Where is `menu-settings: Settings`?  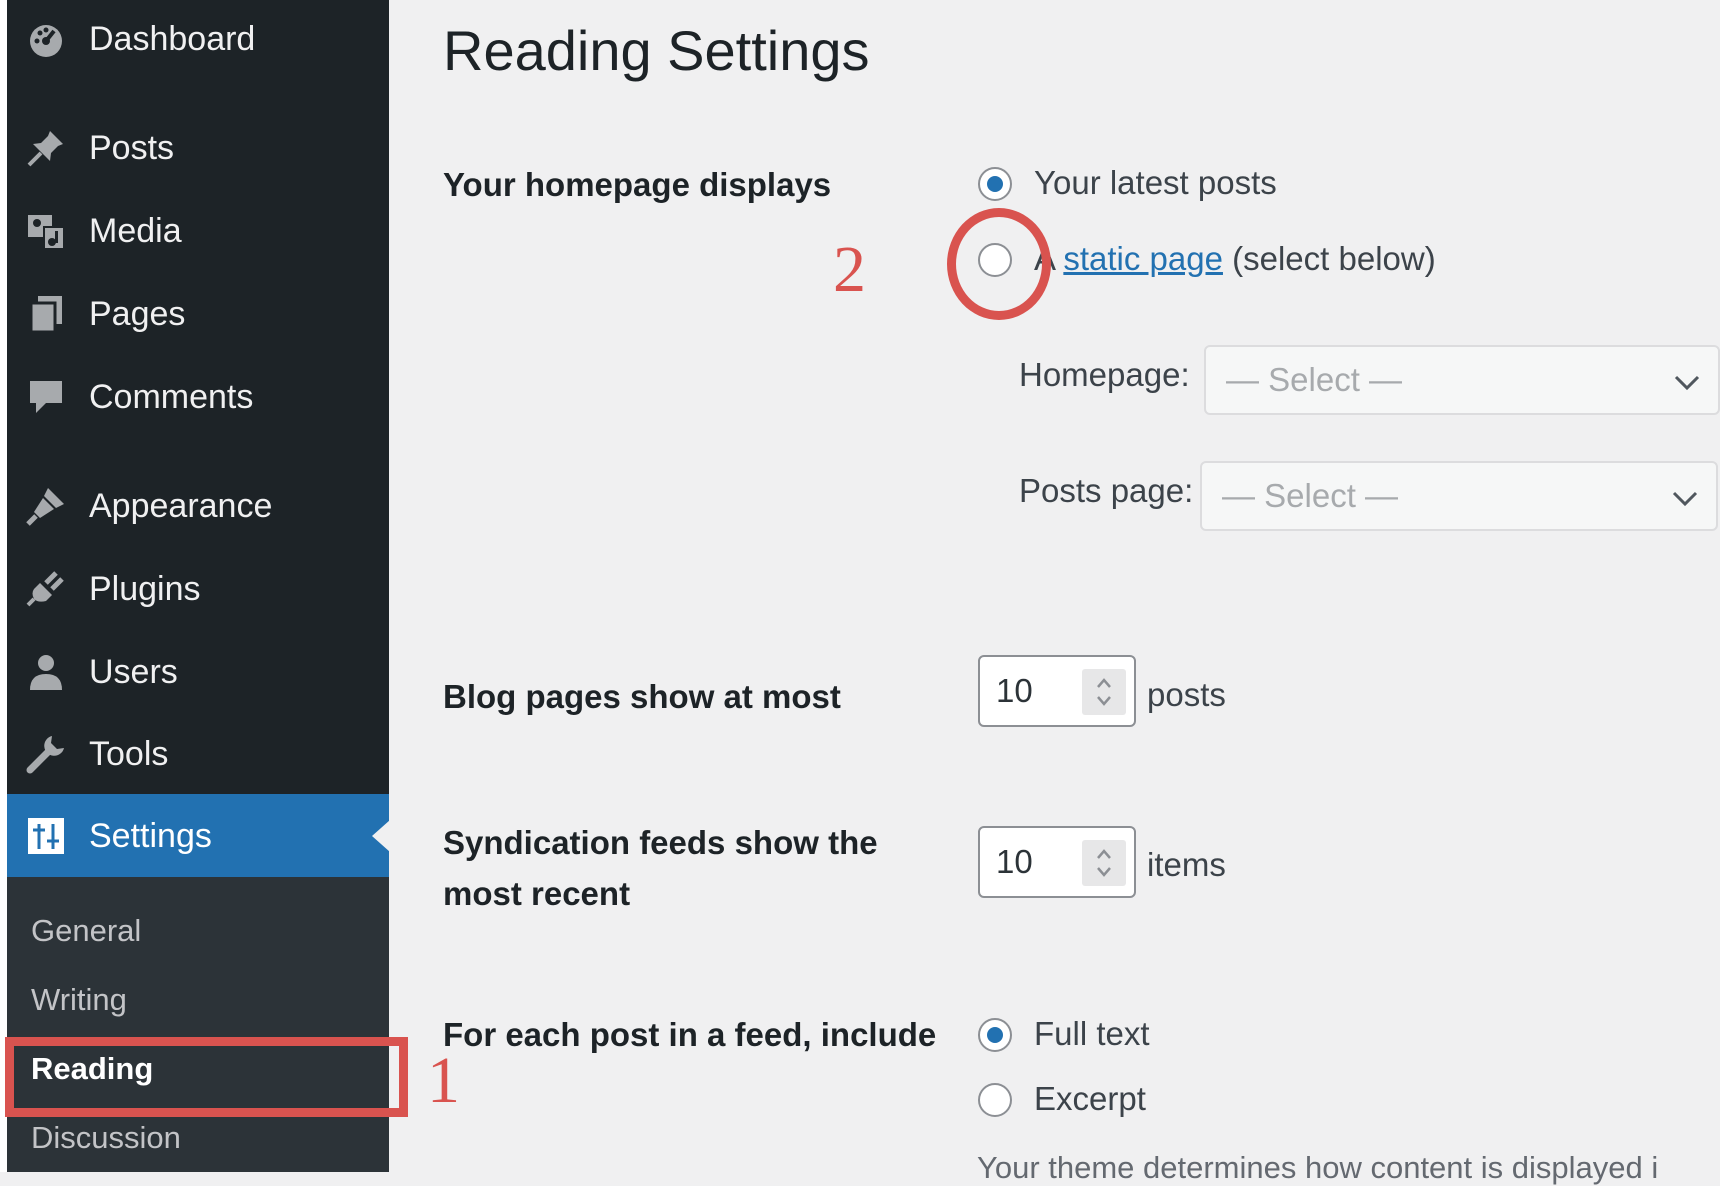 menu-settings: Settings is located at coordinates (198, 836).